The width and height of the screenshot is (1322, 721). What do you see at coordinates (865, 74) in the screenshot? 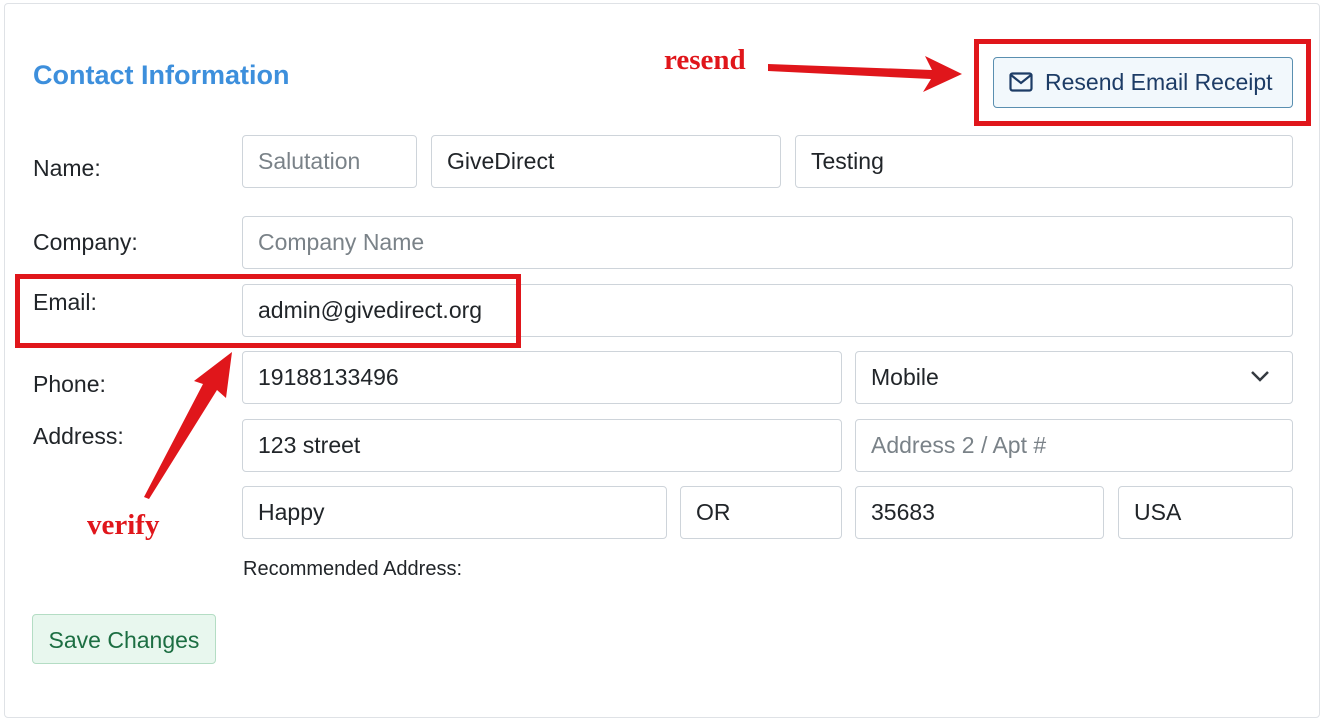
I see `resend-arrow` at bounding box center [865, 74].